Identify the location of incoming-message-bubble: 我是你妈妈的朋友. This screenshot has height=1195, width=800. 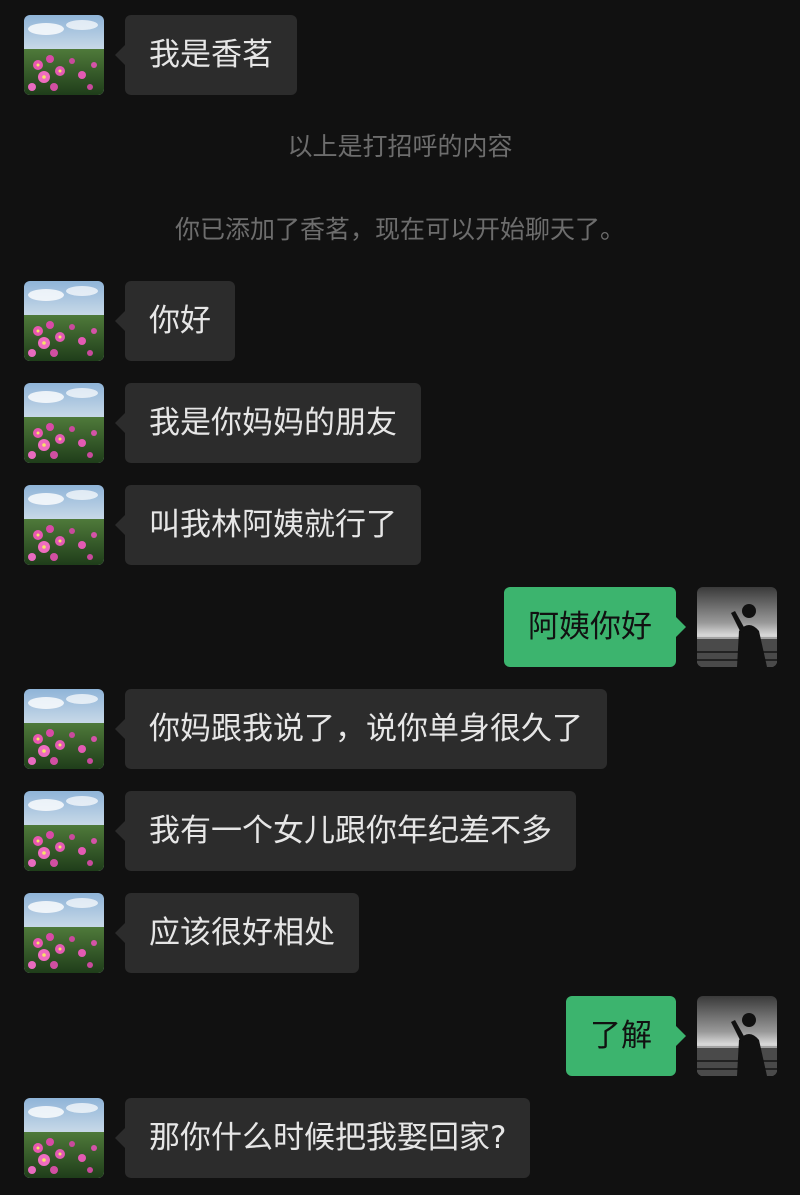
(268, 423).